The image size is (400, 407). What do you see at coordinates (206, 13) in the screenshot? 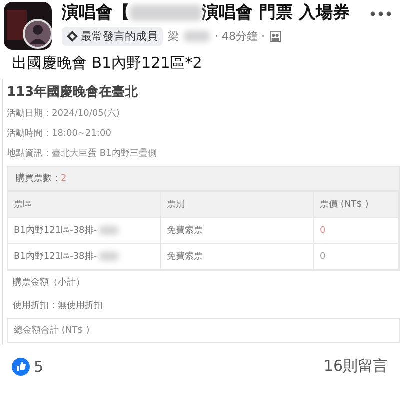
I see `post-title: 演唱會【 演唱會 門票 入場券` at bounding box center [206, 13].